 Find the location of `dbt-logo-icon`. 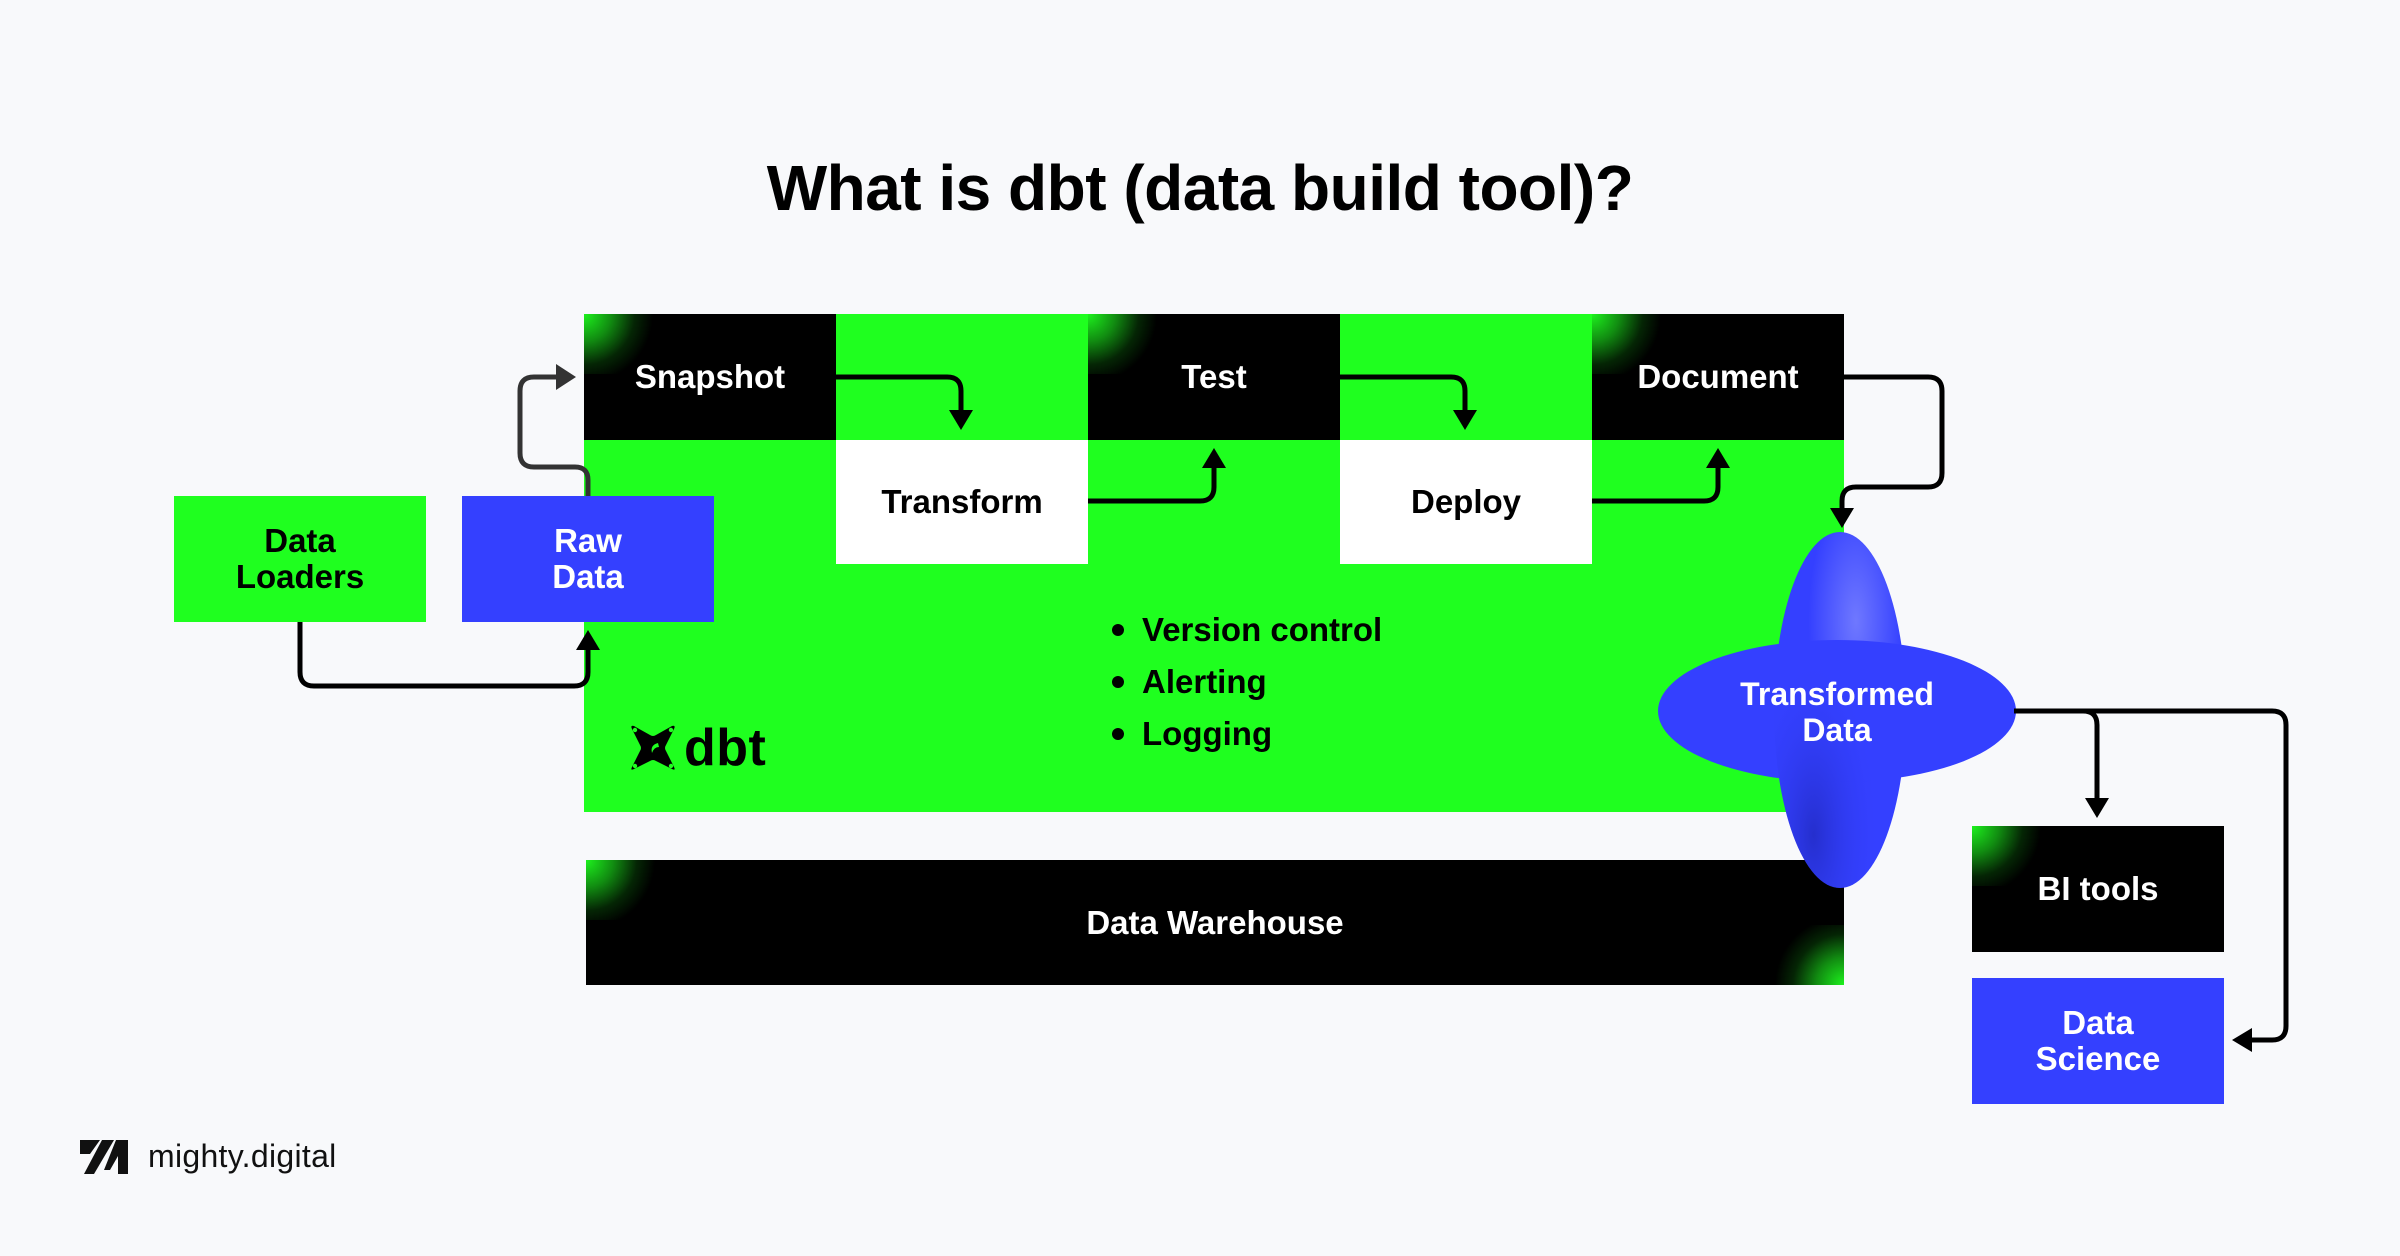

dbt-logo-icon is located at coordinates (653, 747).